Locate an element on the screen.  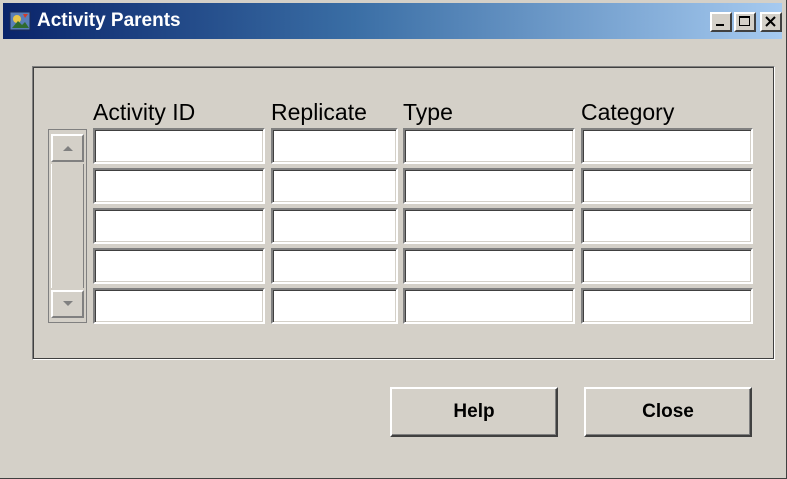
maximize-button is located at coordinates (745, 22).